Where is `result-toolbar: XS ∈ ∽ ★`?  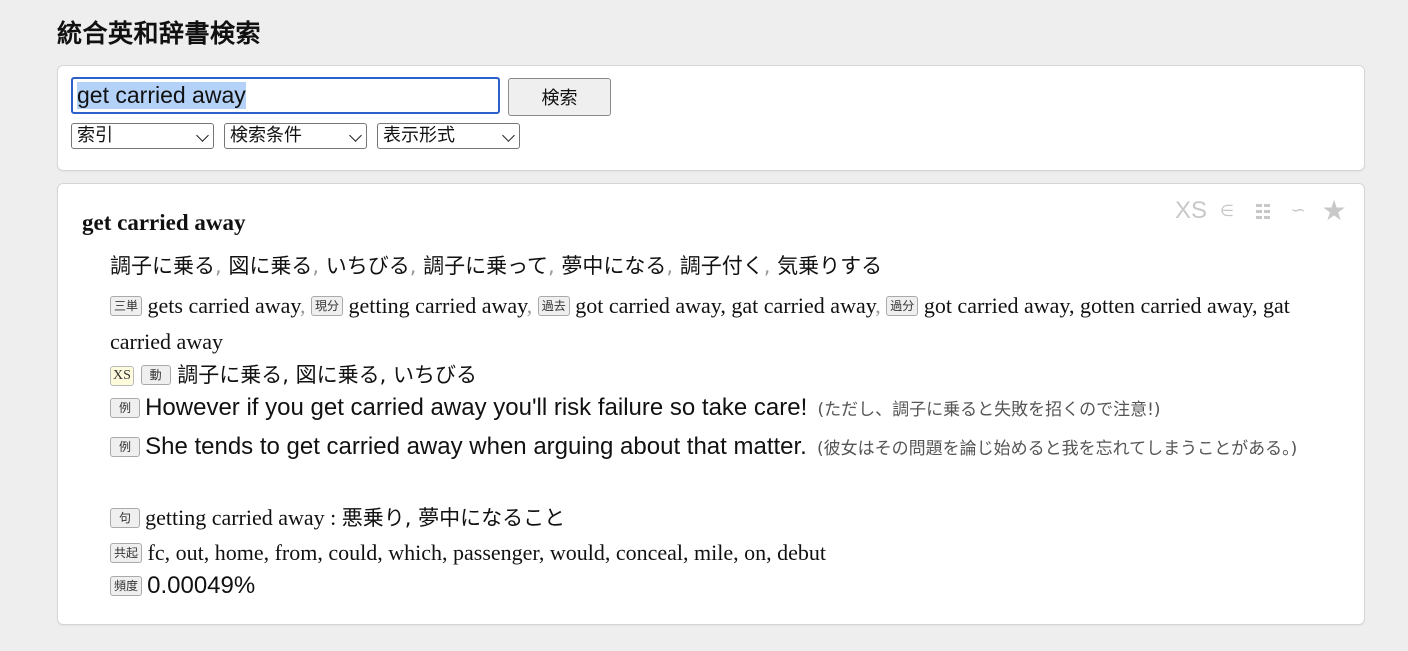
result-toolbar: XS ∈ ∽ ★ is located at coordinates (1262, 210).